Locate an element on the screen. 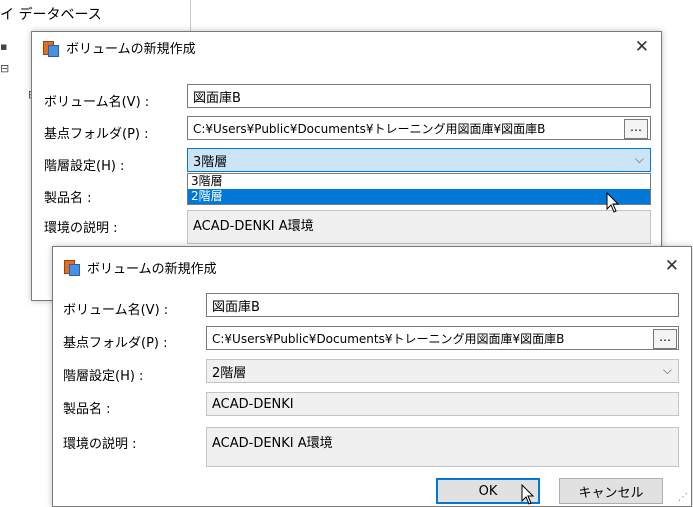 This screenshot has width=693, height=507. hierarchy-dropdown-list: 3階層 2階層 is located at coordinates (419, 189).